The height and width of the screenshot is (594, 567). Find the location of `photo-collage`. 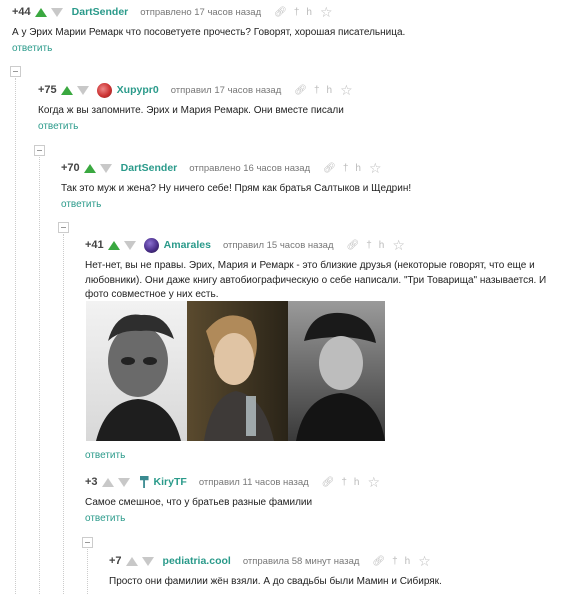

photo-collage is located at coordinates (235, 371).